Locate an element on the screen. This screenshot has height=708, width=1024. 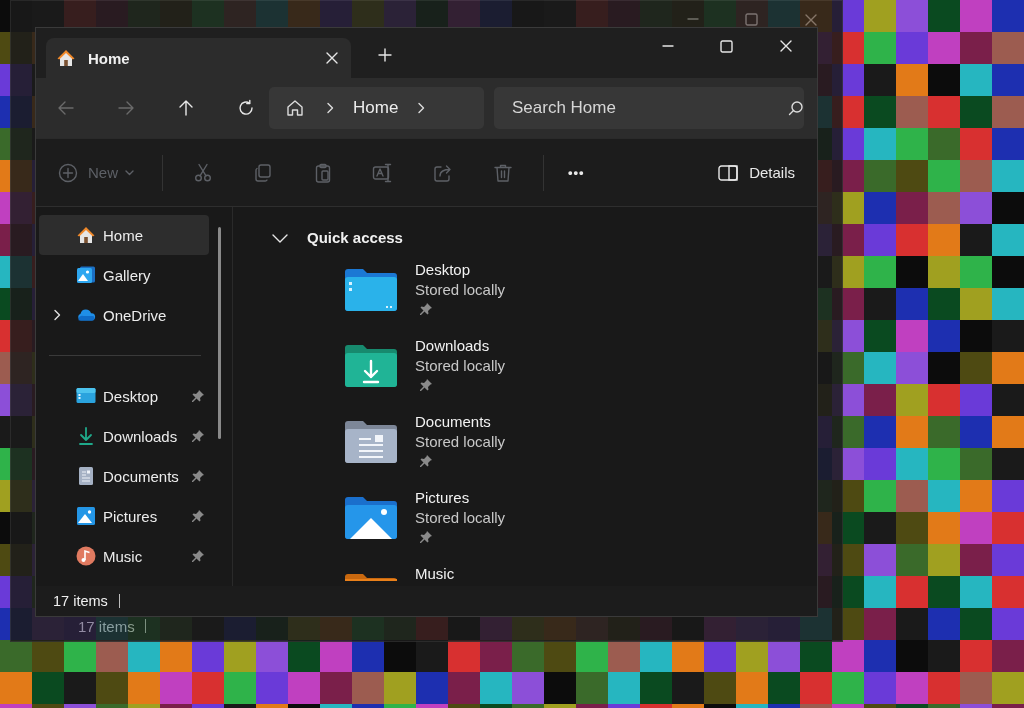
search-field: Search Home is located at coordinates (649, 108).